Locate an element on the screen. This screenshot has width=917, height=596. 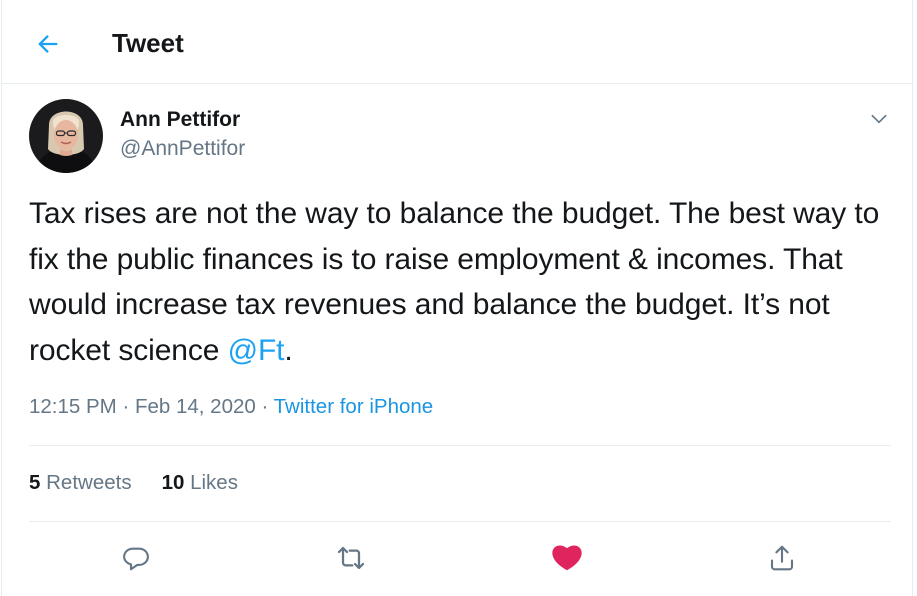
share-button is located at coordinates (782, 558).